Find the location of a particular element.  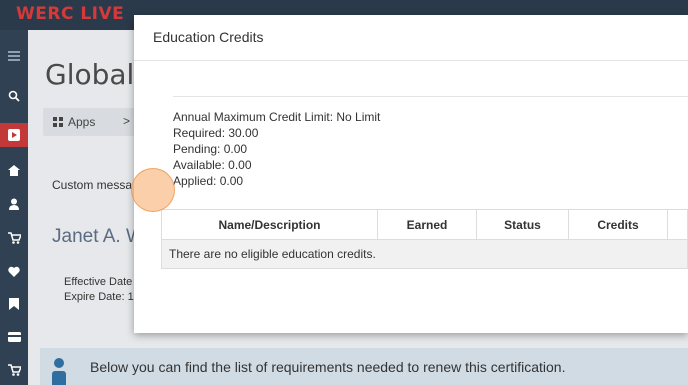

bookmark-icon is located at coordinates (14, 304).